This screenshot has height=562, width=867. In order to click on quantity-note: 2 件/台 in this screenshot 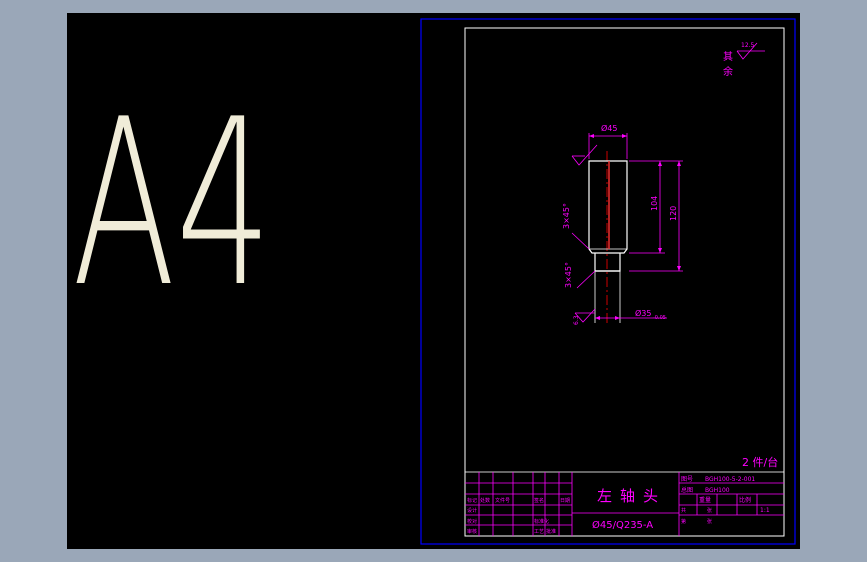, I will do `click(760, 462)`.